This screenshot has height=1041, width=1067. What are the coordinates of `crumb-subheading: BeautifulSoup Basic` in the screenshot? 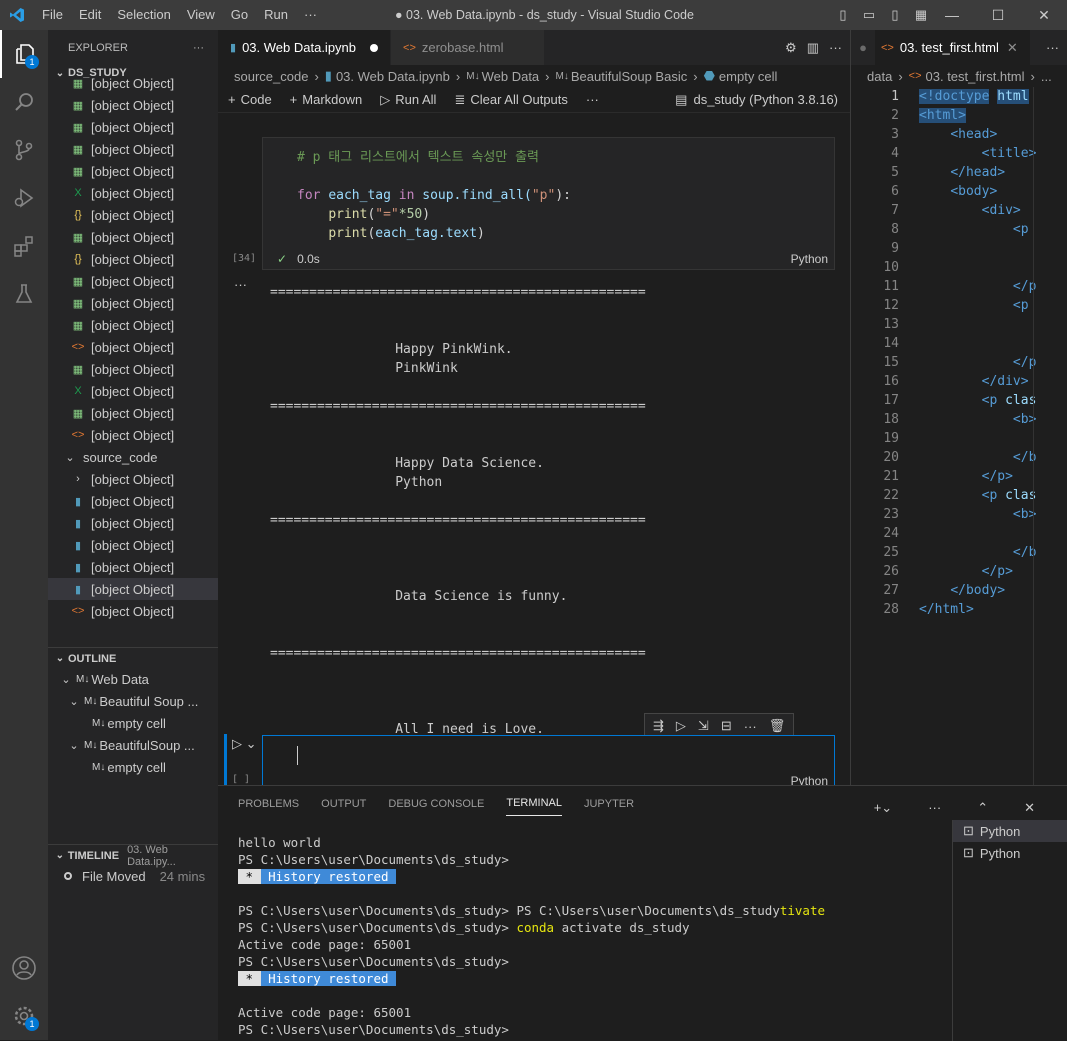 It's located at (629, 76).